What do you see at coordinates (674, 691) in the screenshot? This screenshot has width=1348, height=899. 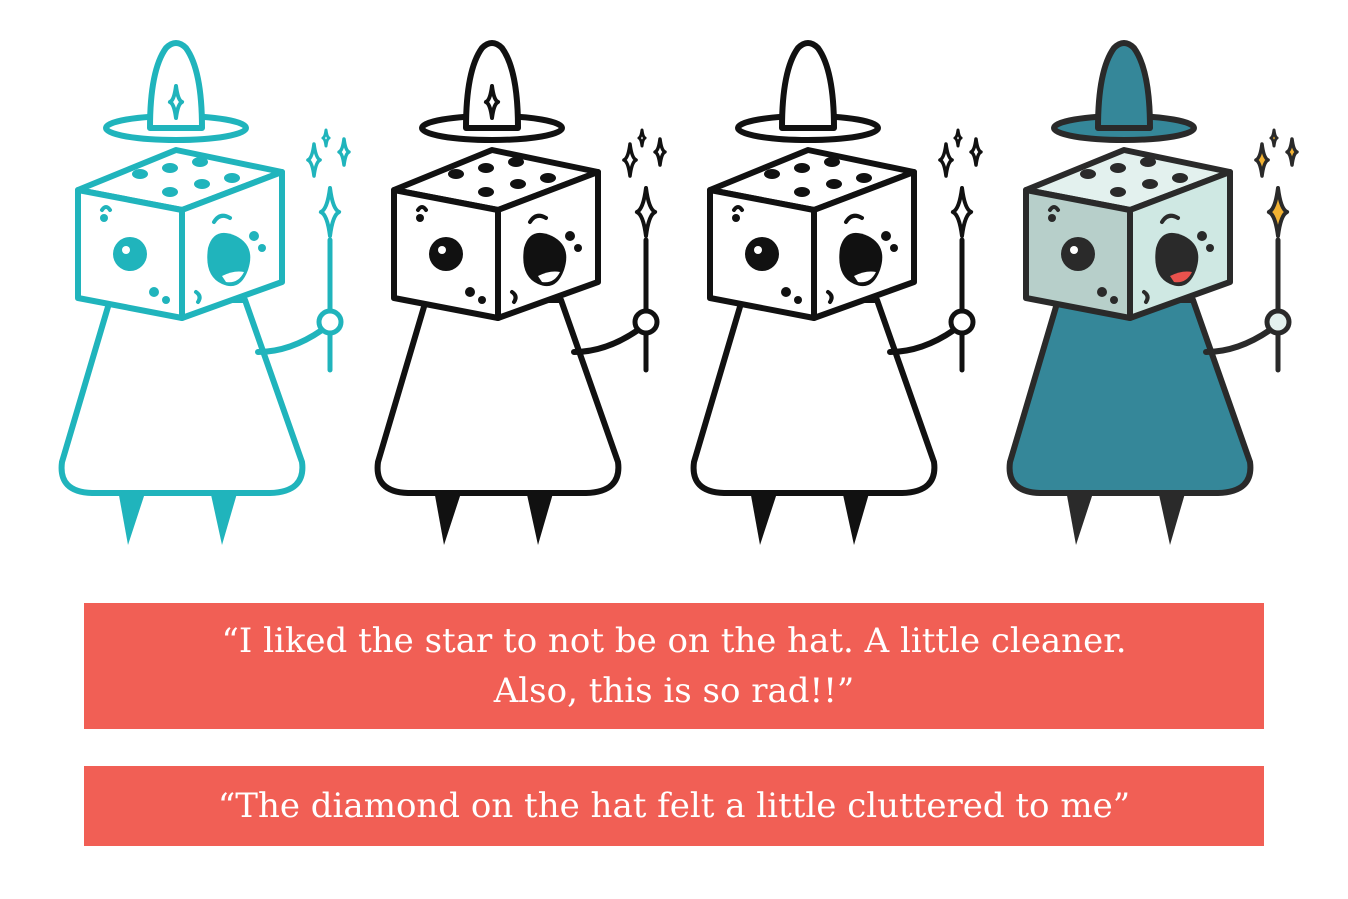 I see `quote-1-line-2: Also, this is so rad!!”` at bounding box center [674, 691].